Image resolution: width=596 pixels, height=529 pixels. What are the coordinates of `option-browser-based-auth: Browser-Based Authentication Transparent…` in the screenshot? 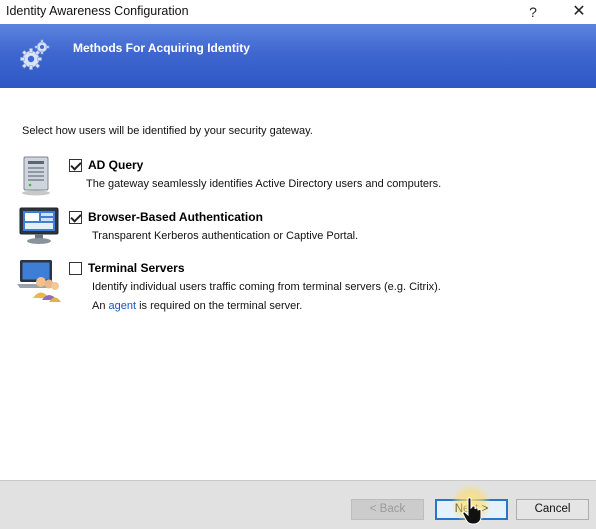 It's located at (298, 227).